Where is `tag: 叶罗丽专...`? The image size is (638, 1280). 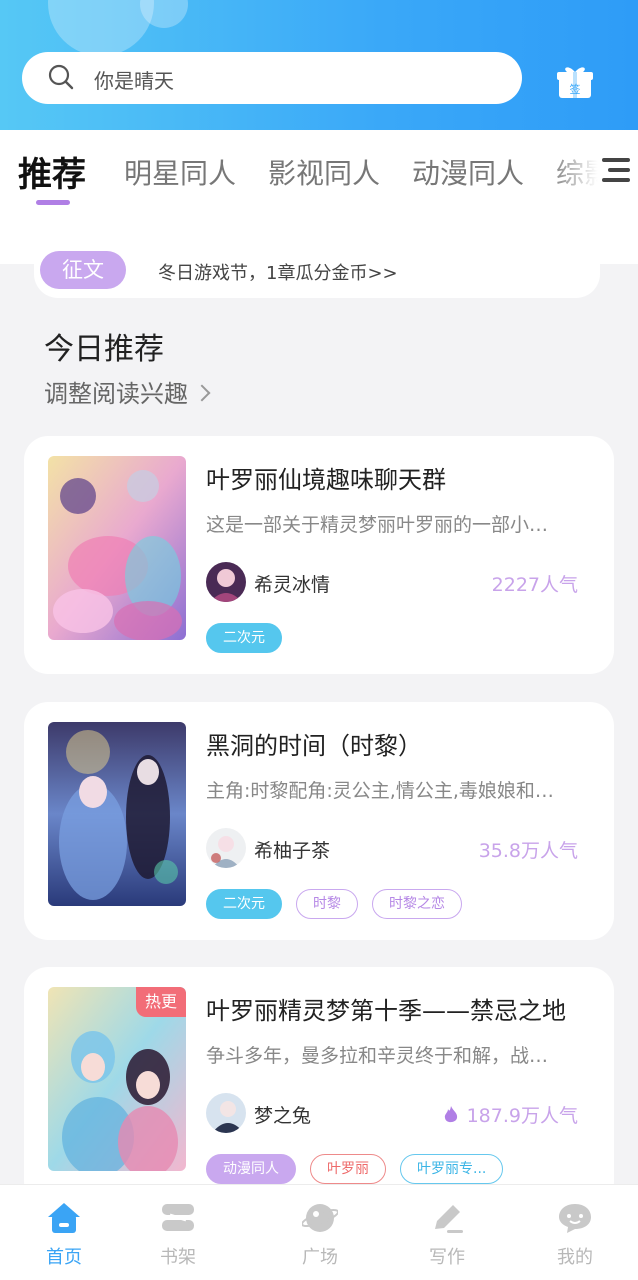 tag: 叶罗丽专... is located at coordinates (452, 1169).